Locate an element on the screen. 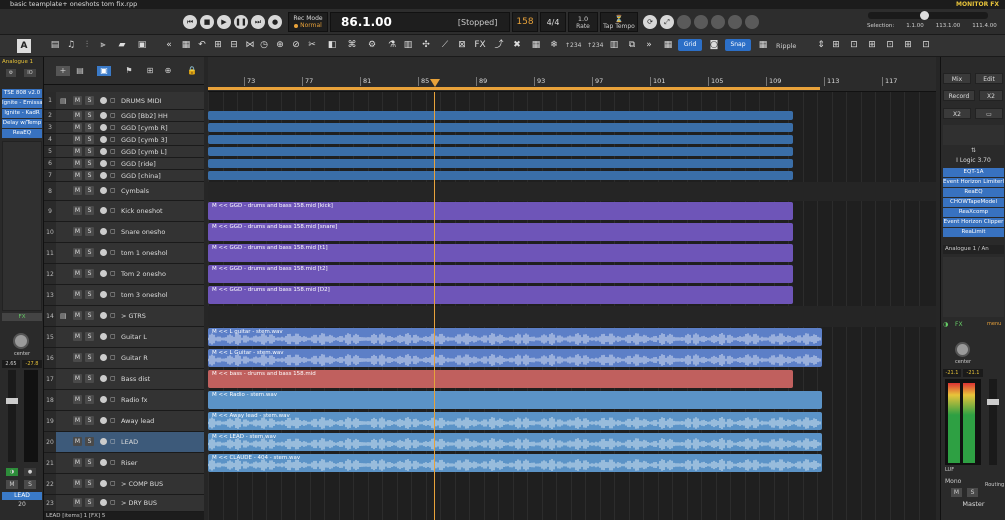 The height and width of the screenshot is (520, 1005). media-item: M << GGD - drums and bass 158.mid [t2] is located at coordinates (500, 274).